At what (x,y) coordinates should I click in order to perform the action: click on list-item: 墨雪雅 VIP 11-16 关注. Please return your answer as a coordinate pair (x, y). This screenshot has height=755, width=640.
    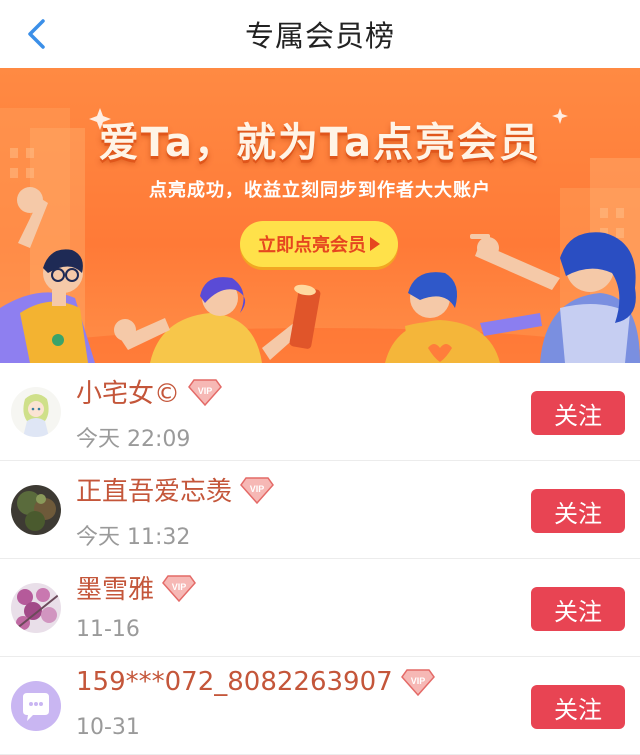
    Looking at the image, I should click on (320, 608).